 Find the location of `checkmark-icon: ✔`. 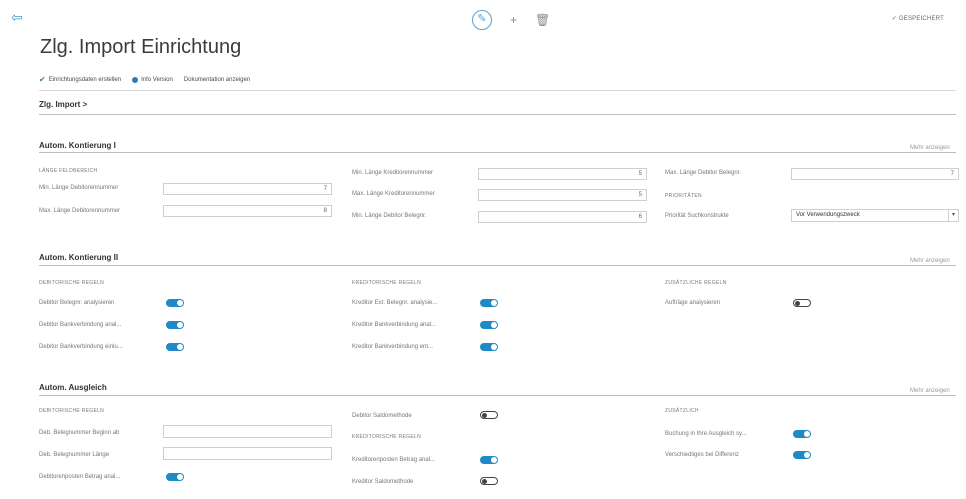

checkmark-icon: ✔ is located at coordinates (42, 79).